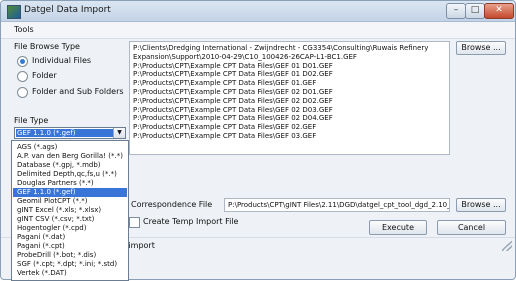 The height and width of the screenshot is (281, 516). What do you see at coordinates (499, 11) in the screenshot?
I see `close-button: ✕` at bounding box center [499, 11].